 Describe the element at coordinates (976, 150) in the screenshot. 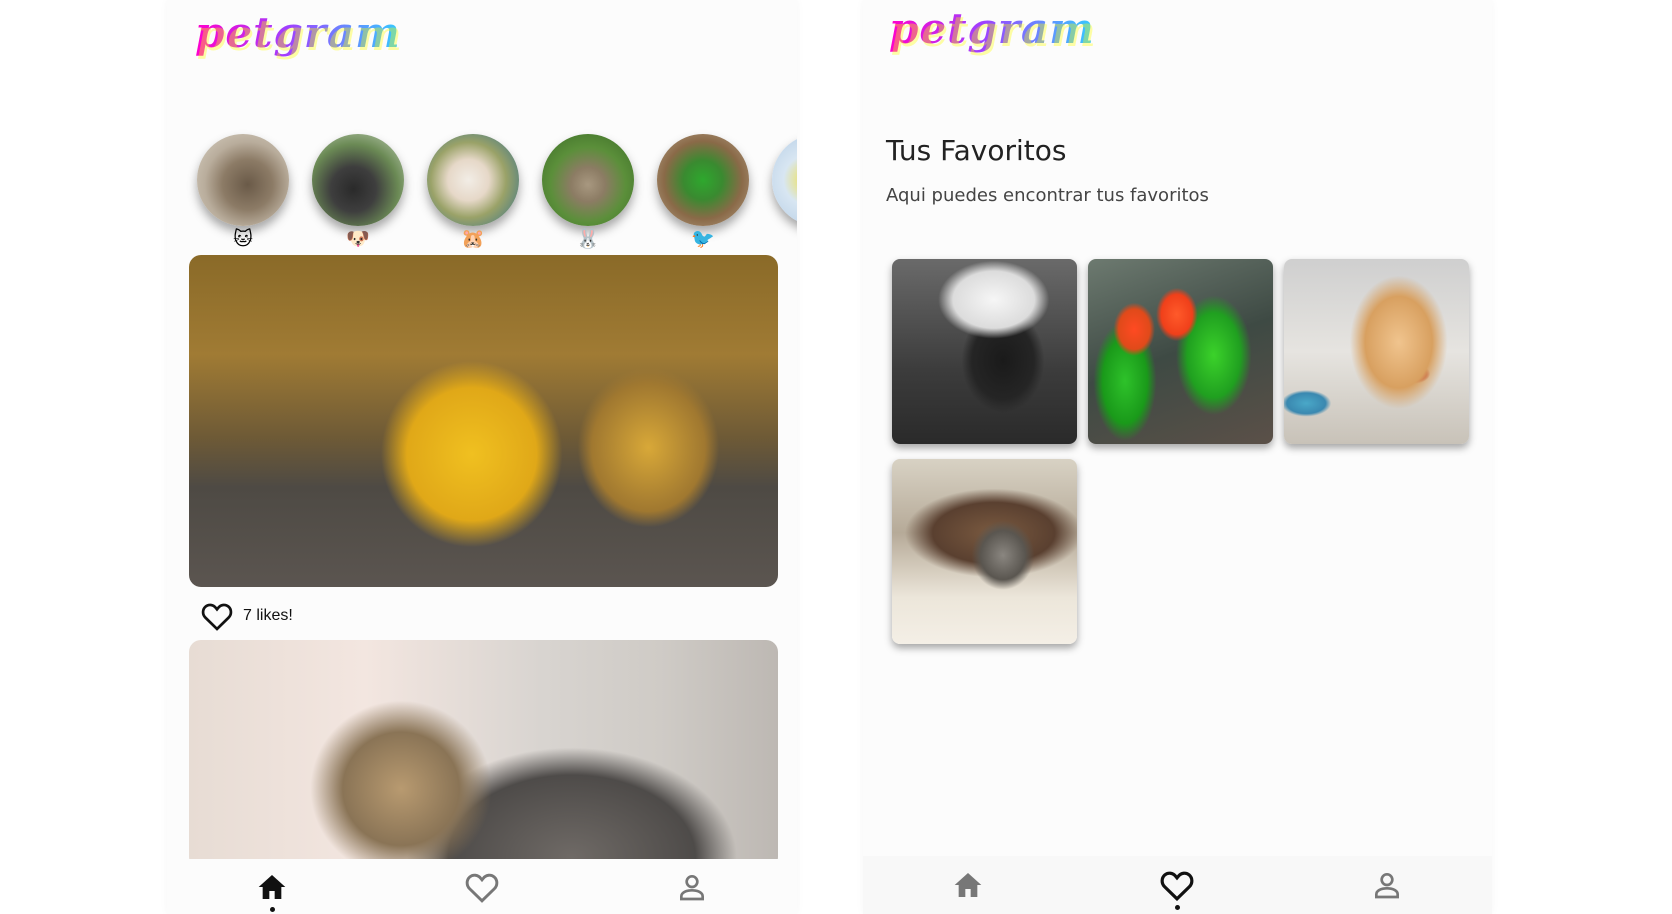

I see `page-title: Tus Favoritos` at that location.